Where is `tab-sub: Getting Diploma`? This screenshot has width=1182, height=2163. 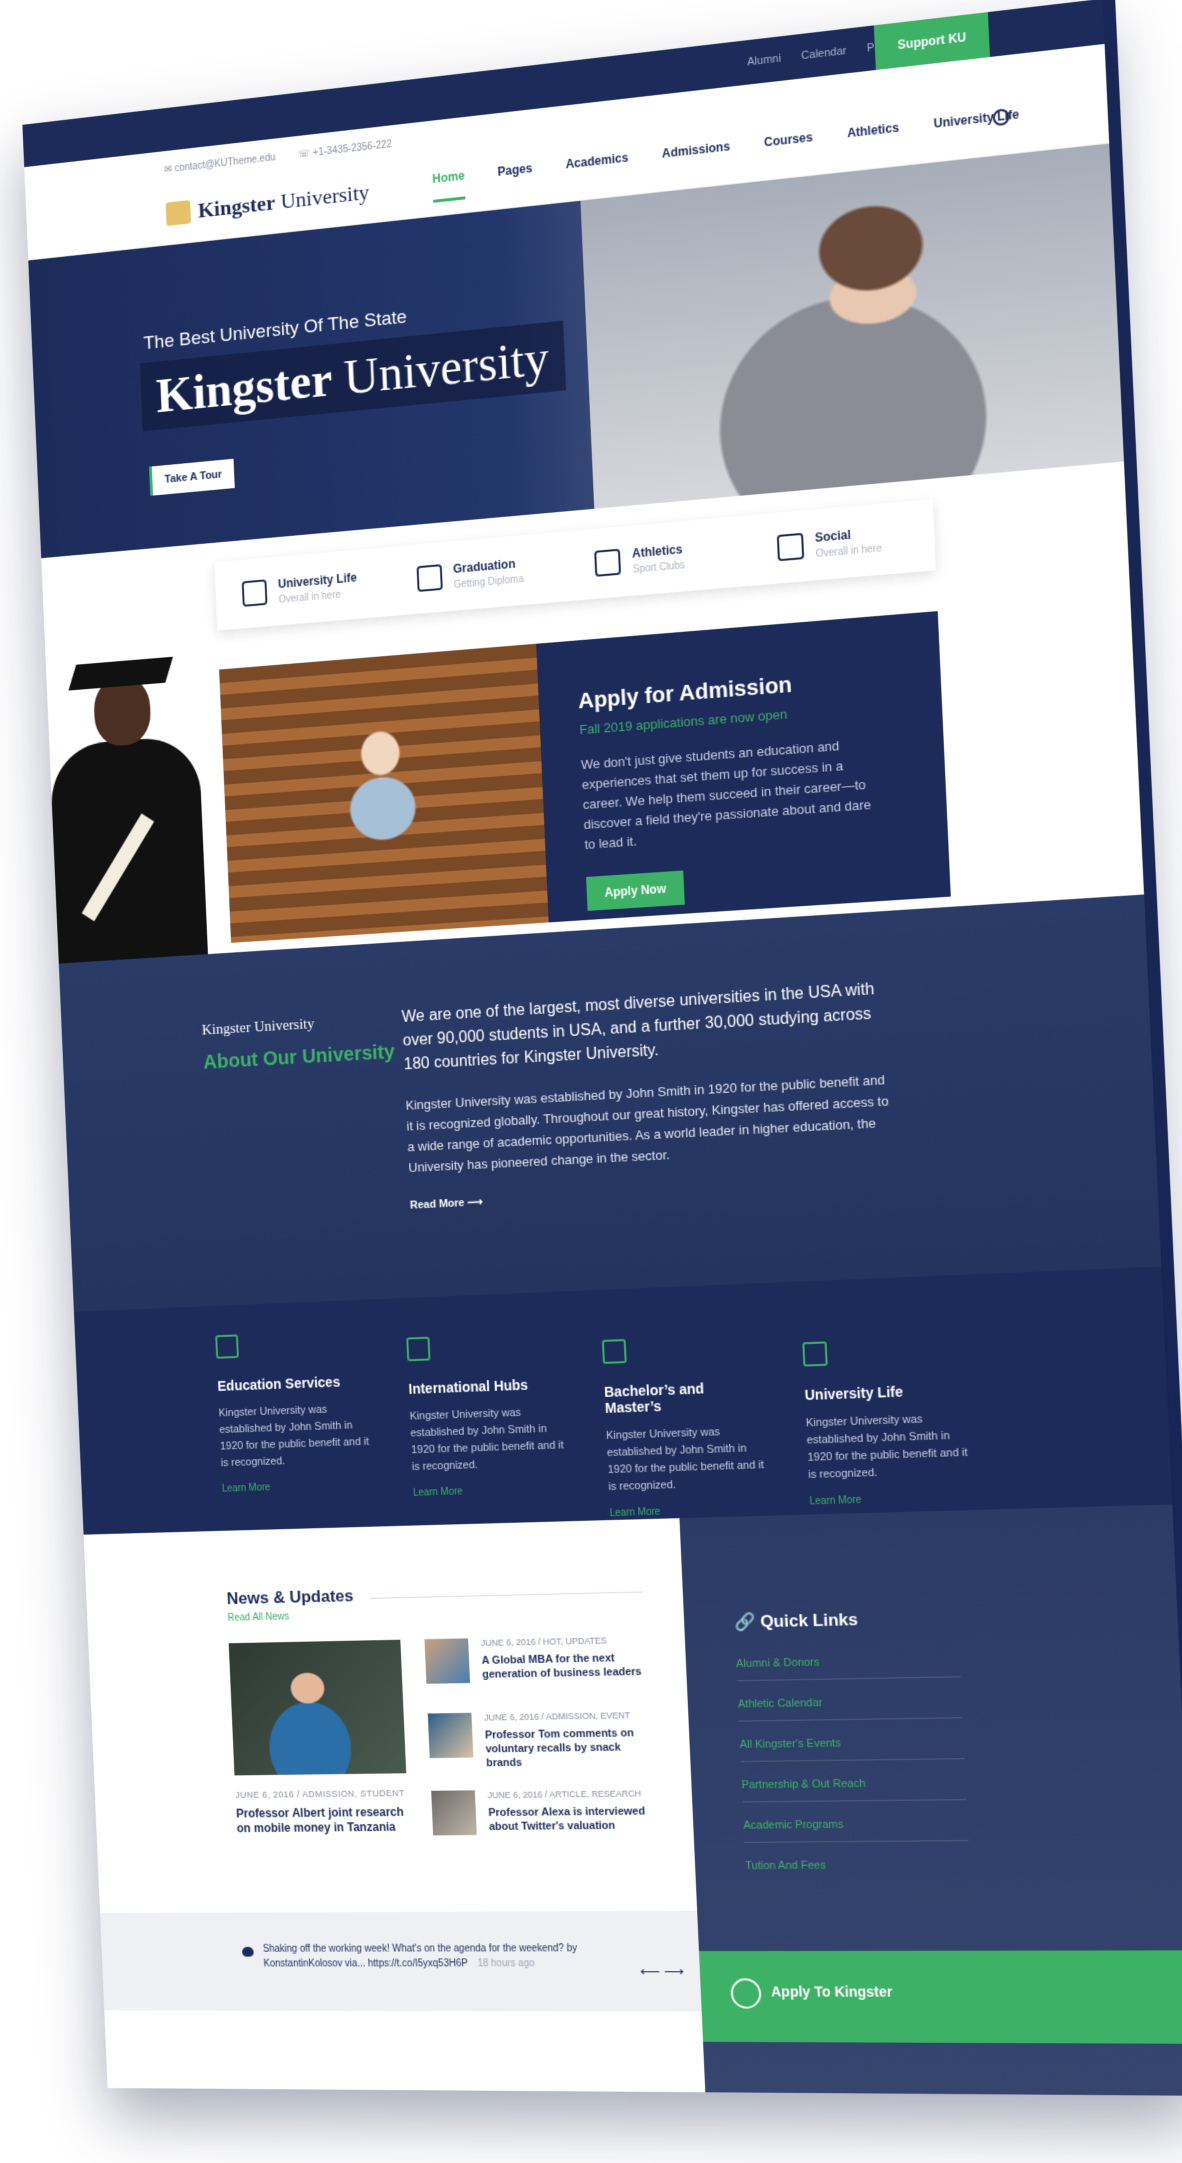 tab-sub: Getting Diploma is located at coordinates (488, 582).